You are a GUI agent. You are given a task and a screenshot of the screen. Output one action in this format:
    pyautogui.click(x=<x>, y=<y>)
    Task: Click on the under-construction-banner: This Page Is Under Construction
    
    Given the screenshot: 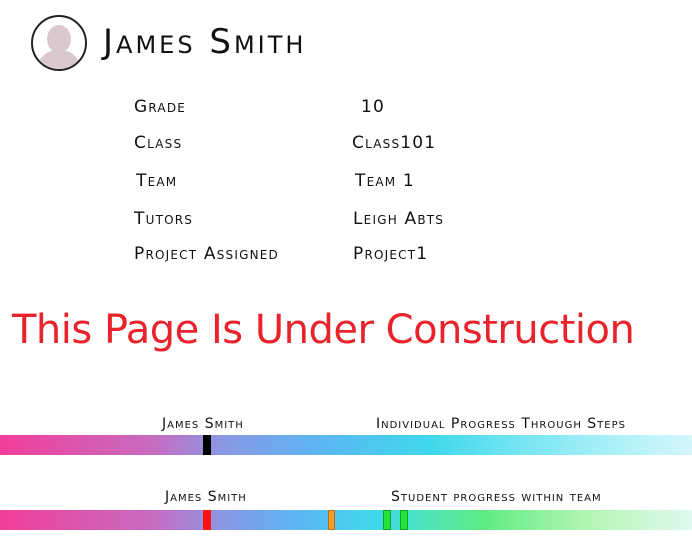 What is the action you would take?
    pyautogui.click(x=323, y=330)
    